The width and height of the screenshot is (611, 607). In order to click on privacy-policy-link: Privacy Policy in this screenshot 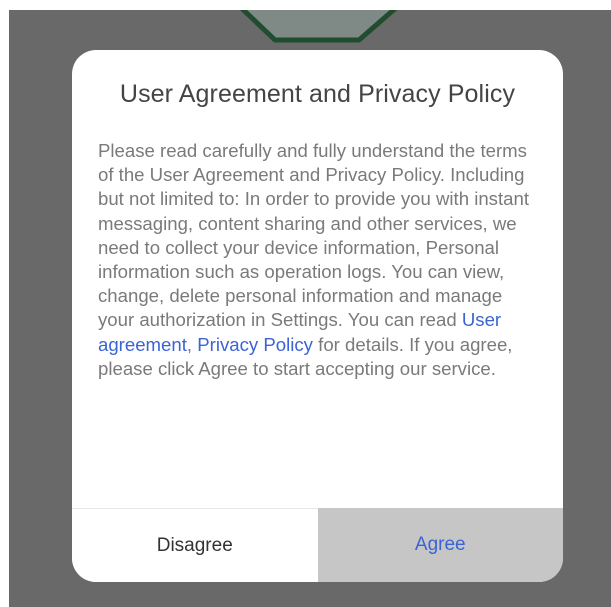, I will do `click(255, 344)`.